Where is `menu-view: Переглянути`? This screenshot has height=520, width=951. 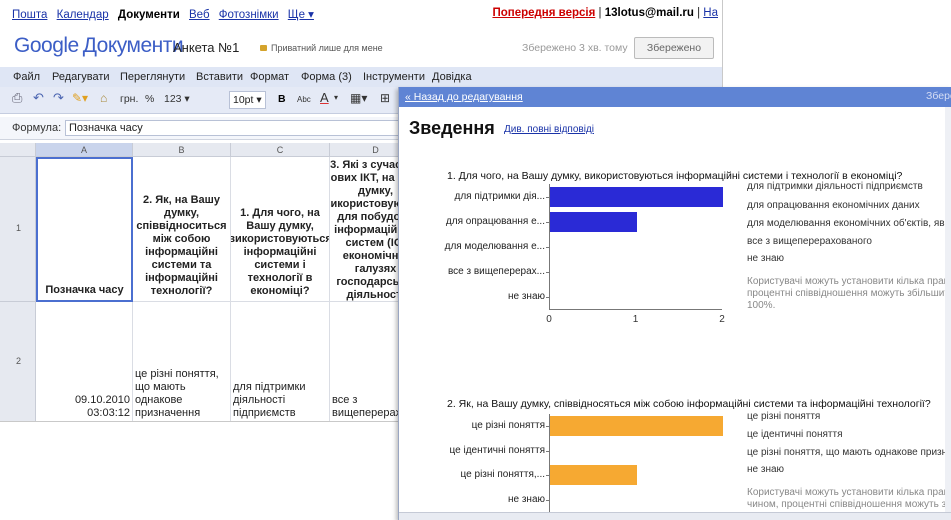
menu-view: Переглянути is located at coordinates (152, 77).